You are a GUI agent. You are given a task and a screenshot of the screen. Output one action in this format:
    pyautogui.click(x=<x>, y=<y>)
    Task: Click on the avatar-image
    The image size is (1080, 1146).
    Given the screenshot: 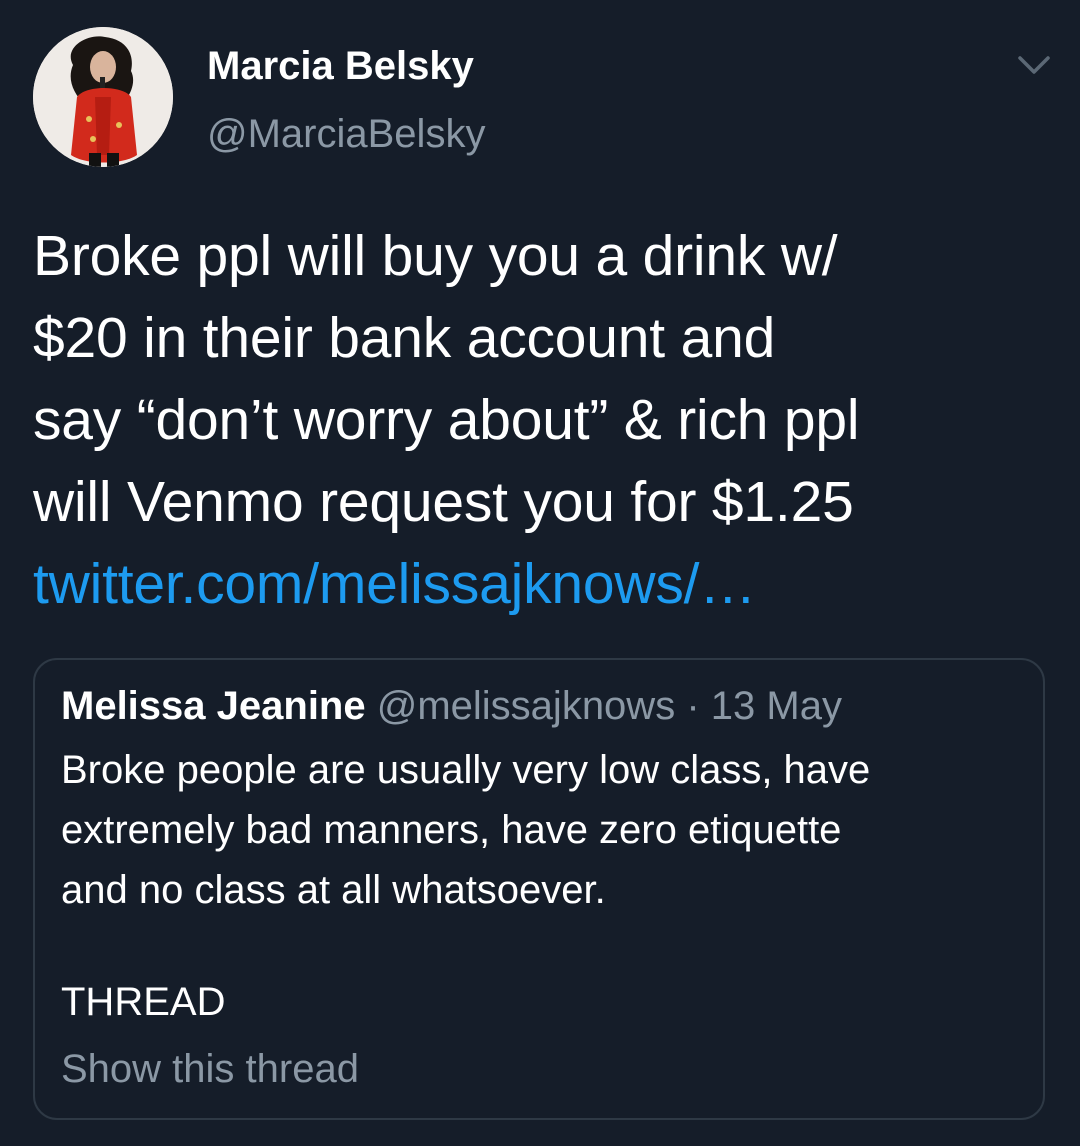 What is the action you would take?
    pyautogui.click(x=103, y=97)
    